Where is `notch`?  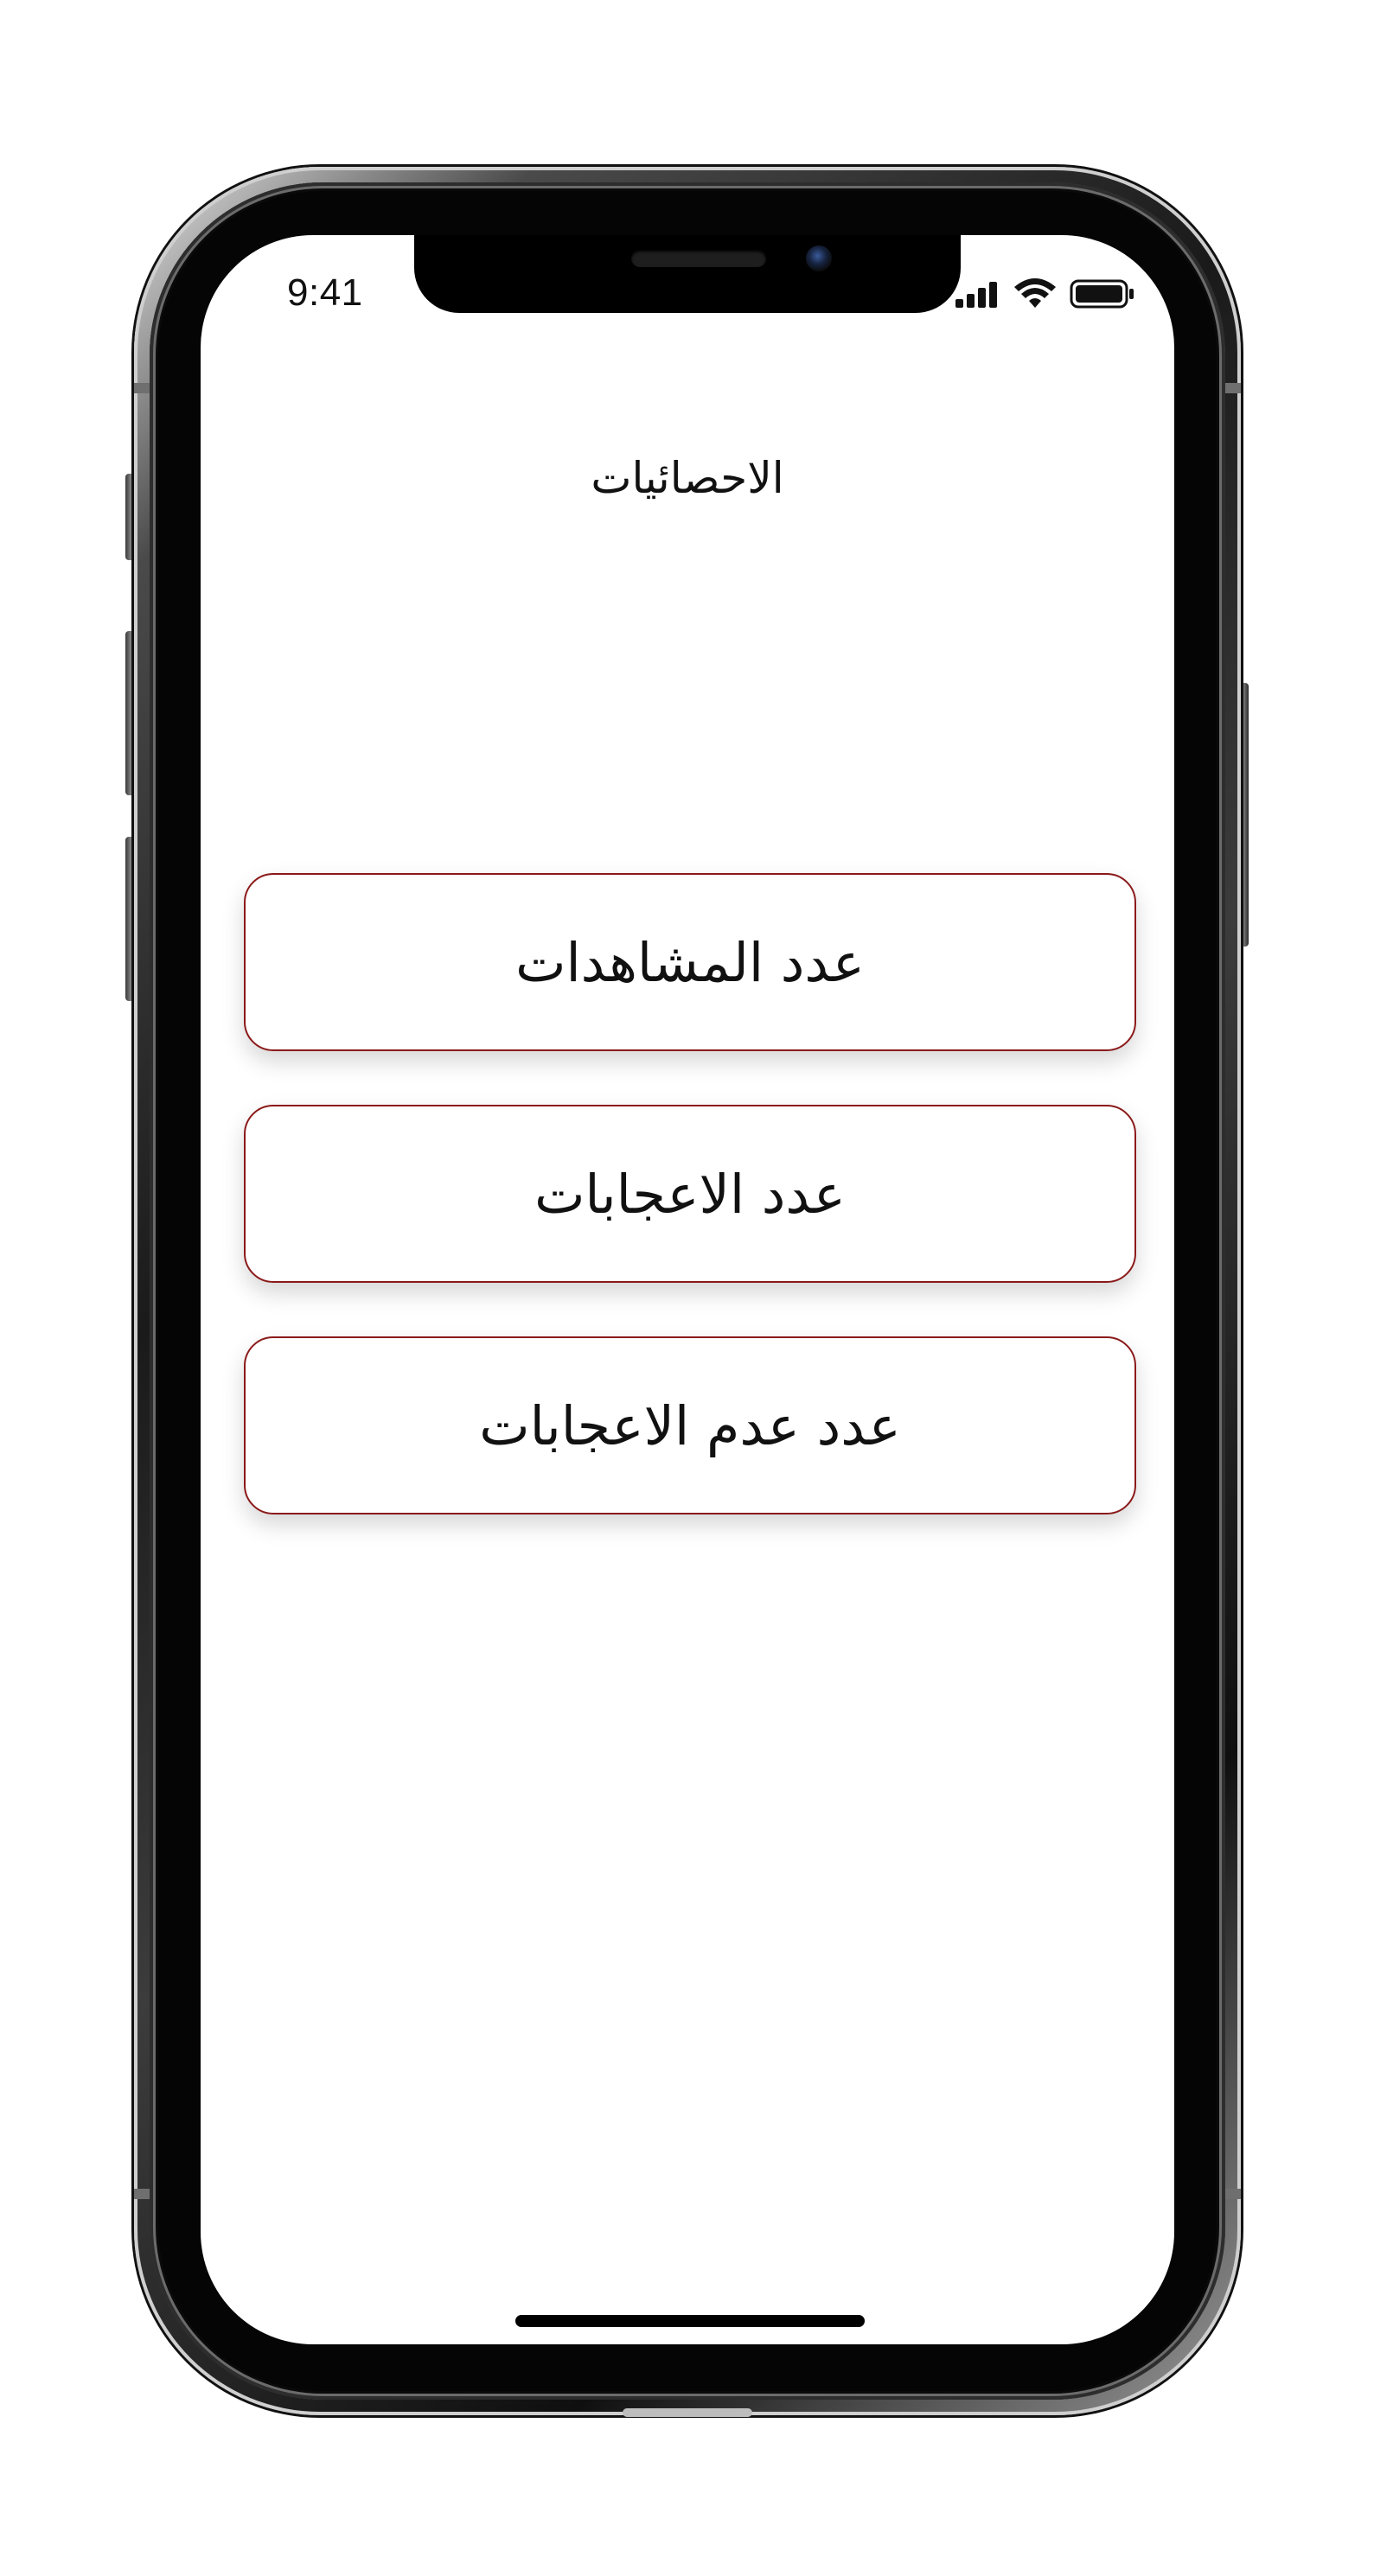 notch is located at coordinates (687, 274).